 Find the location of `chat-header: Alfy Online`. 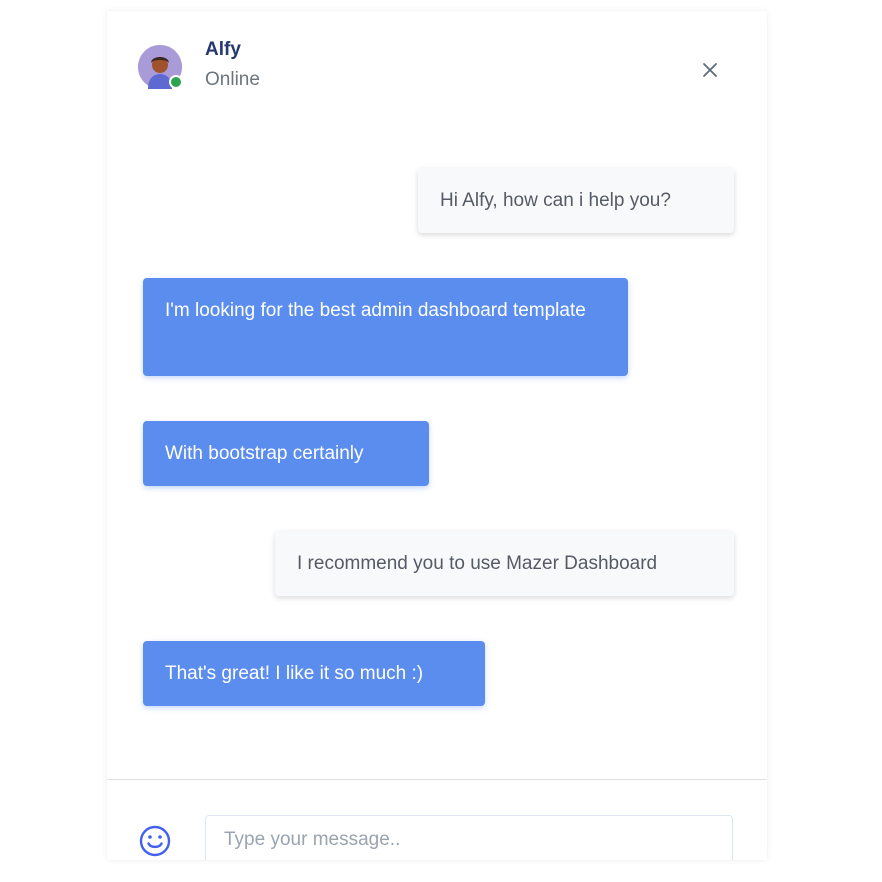

chat-header: Alfy Online is located at coordinates (437, 66).